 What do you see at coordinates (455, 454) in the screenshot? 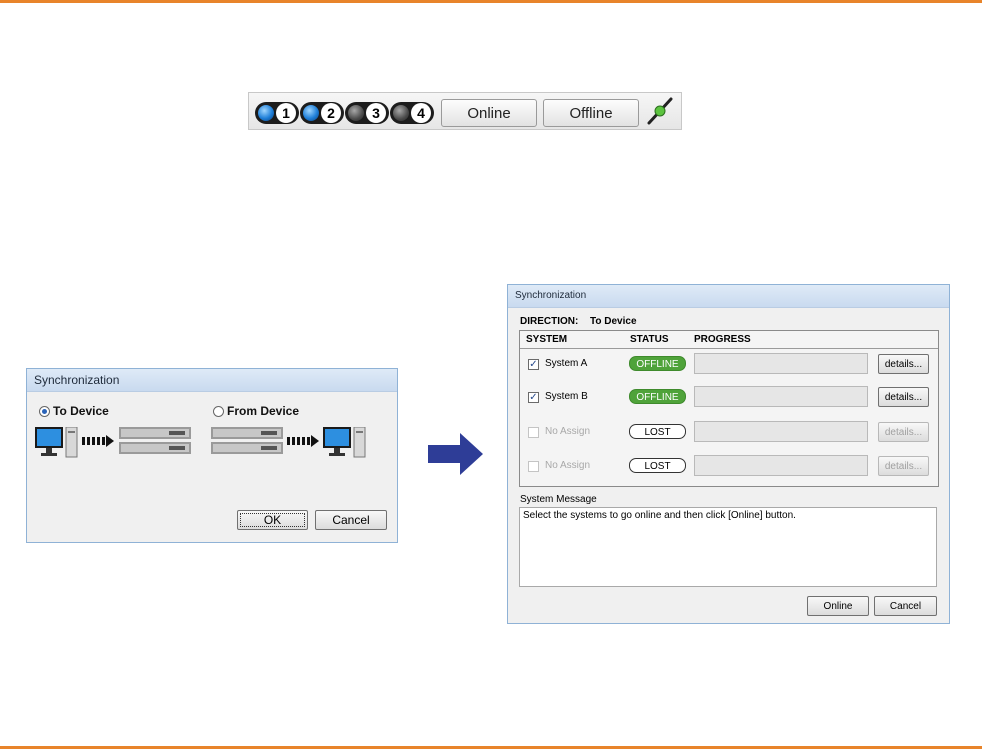
I see `flow-arrow-icon` at bounding box center [455, 454].